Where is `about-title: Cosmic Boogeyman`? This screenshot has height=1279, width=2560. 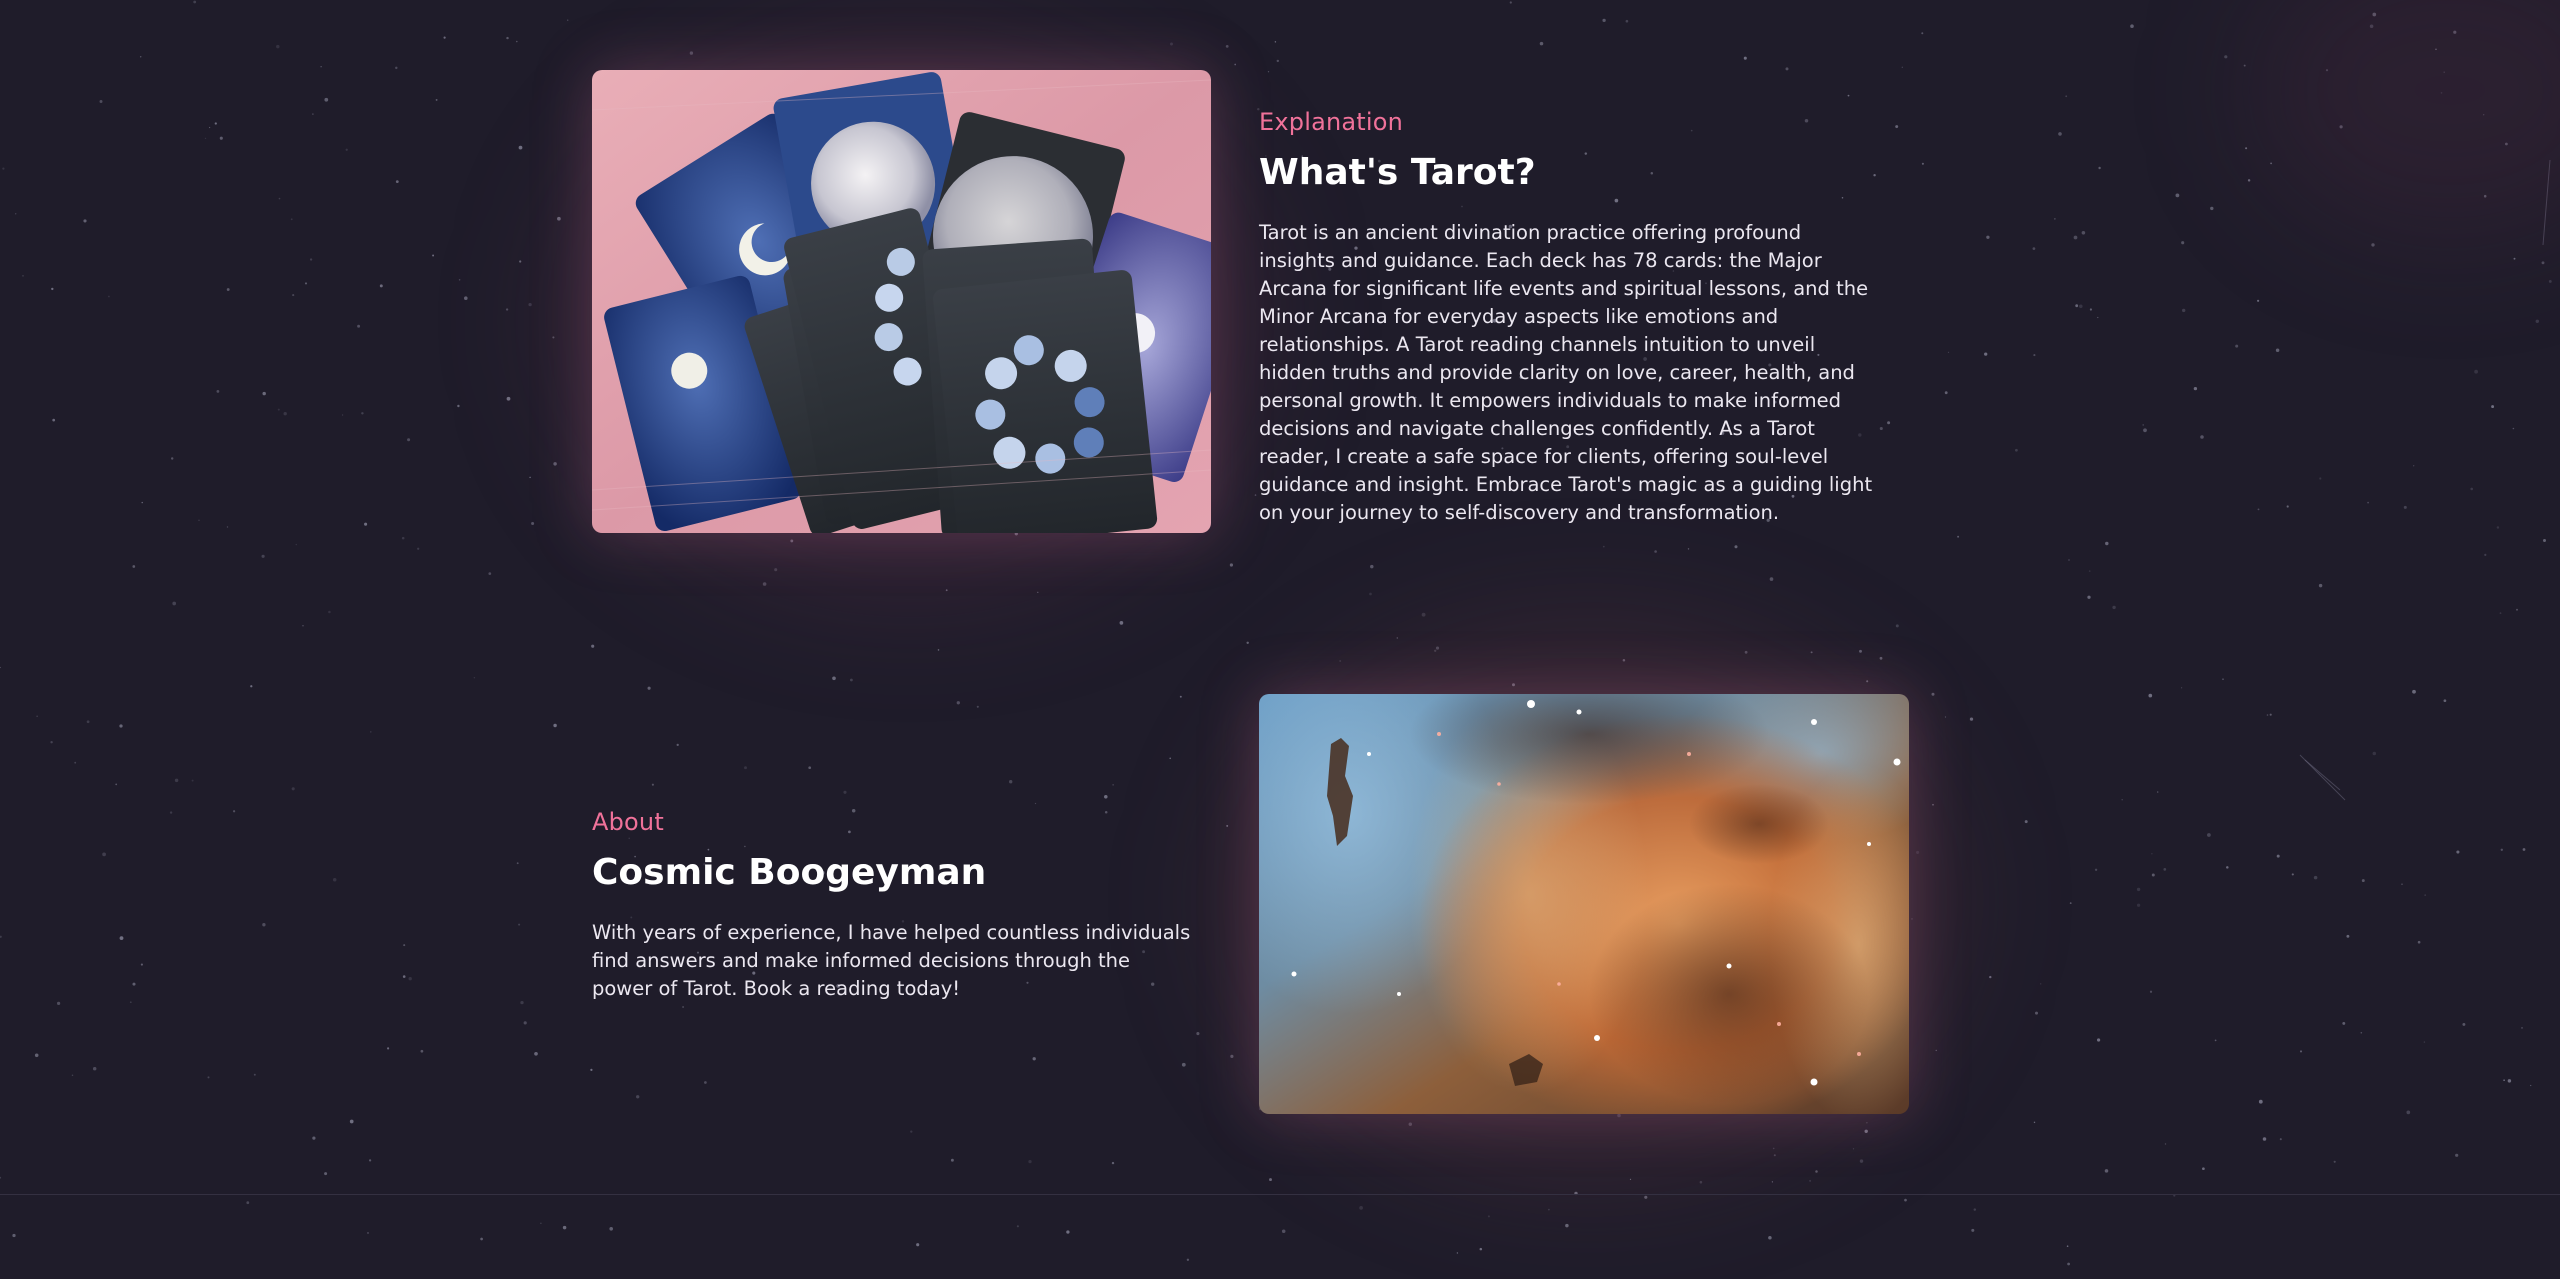
about-title: Cosmic Boogeyman is located at coordinates (789, 872).